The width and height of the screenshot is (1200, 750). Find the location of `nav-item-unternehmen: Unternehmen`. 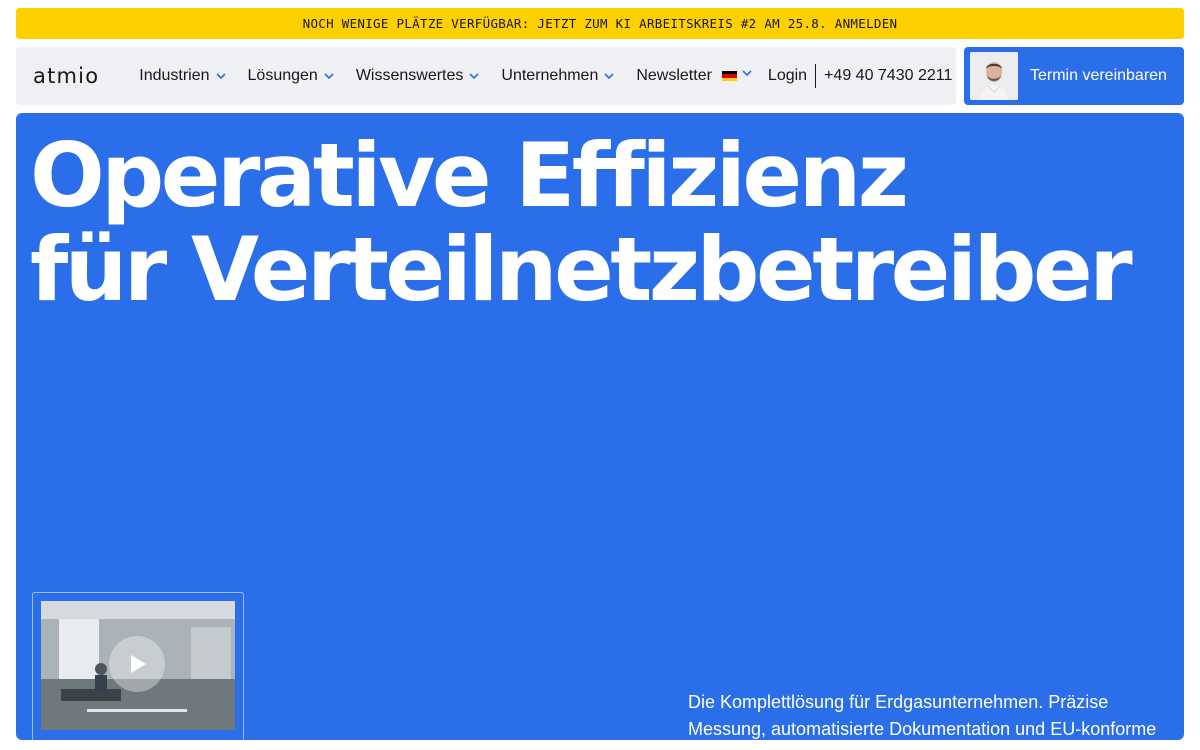

nav-item-unternehmen: Unternehmen is located at coordinates (558, 76).